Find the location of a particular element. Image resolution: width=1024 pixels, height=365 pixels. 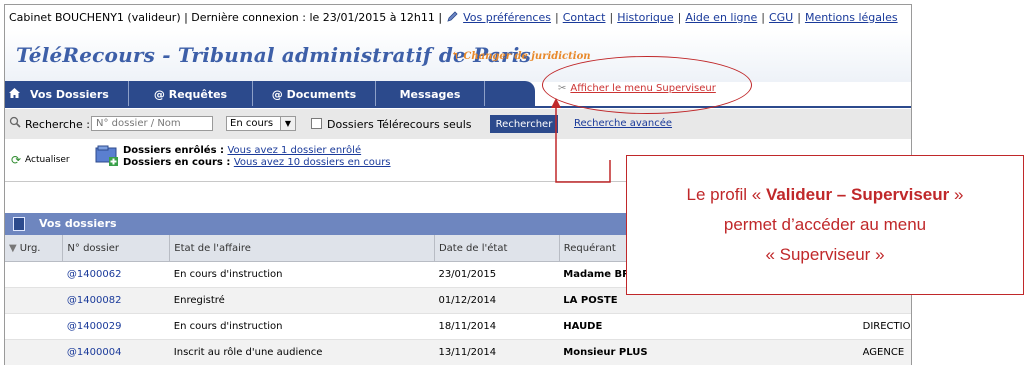

tab-label: @ Requêtes is located at coordinates (190, 94).